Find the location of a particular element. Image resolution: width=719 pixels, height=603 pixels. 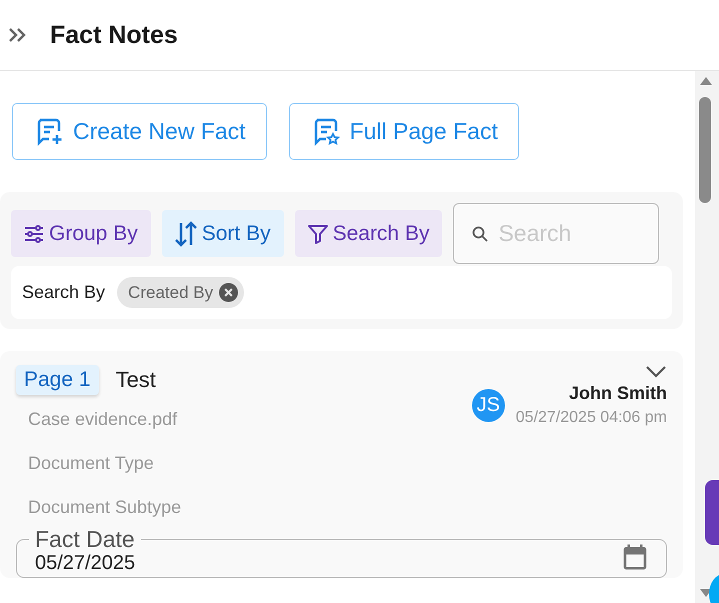

scrollbar-thumb is located at coordinates (705, 150).